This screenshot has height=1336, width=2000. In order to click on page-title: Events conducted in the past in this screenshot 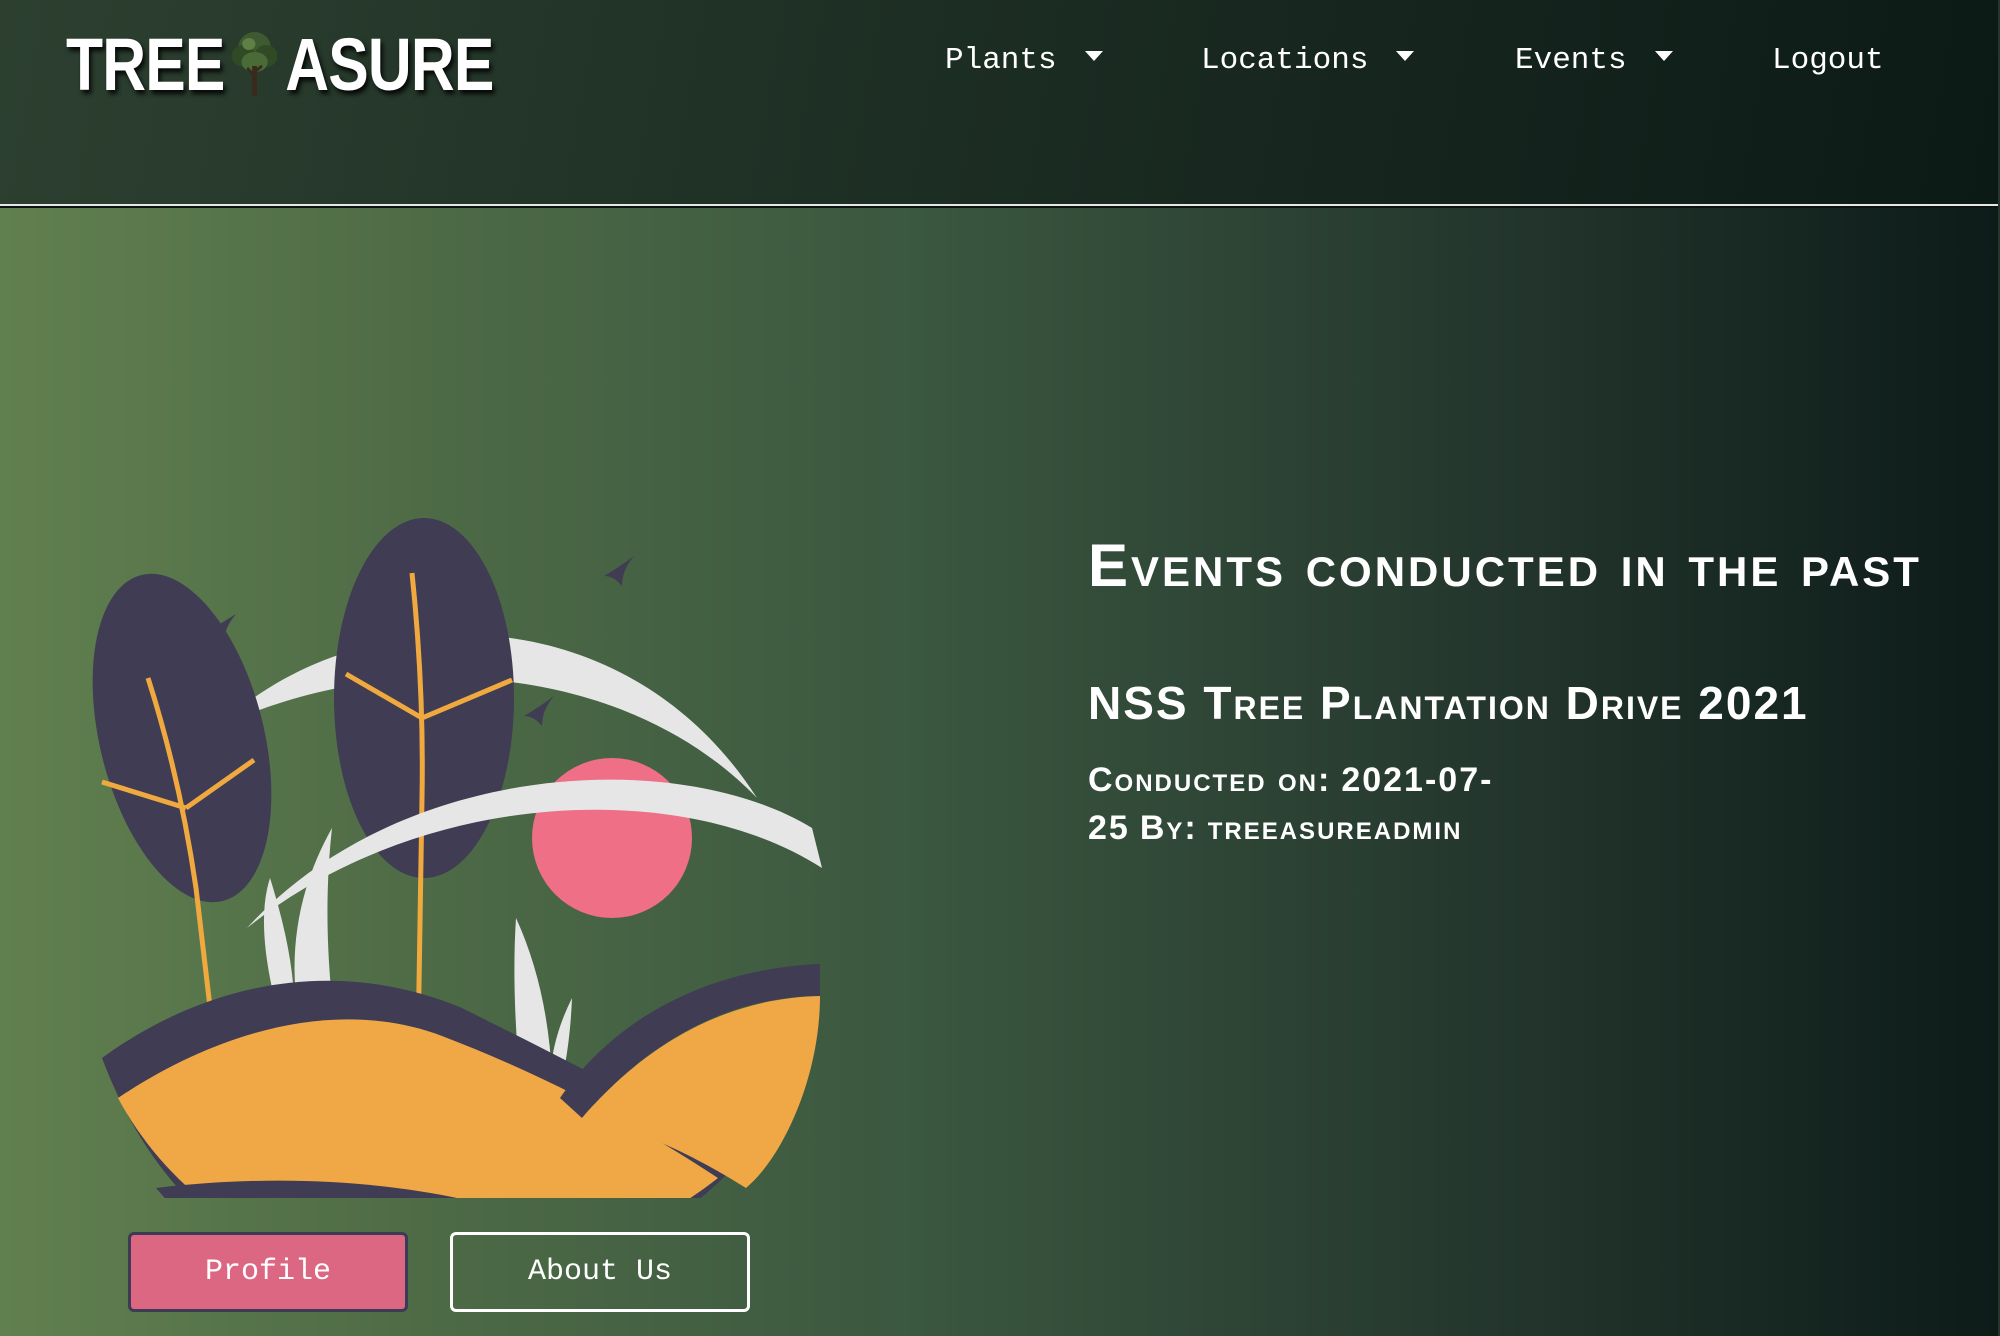, I will do `click(1505, 565)`.